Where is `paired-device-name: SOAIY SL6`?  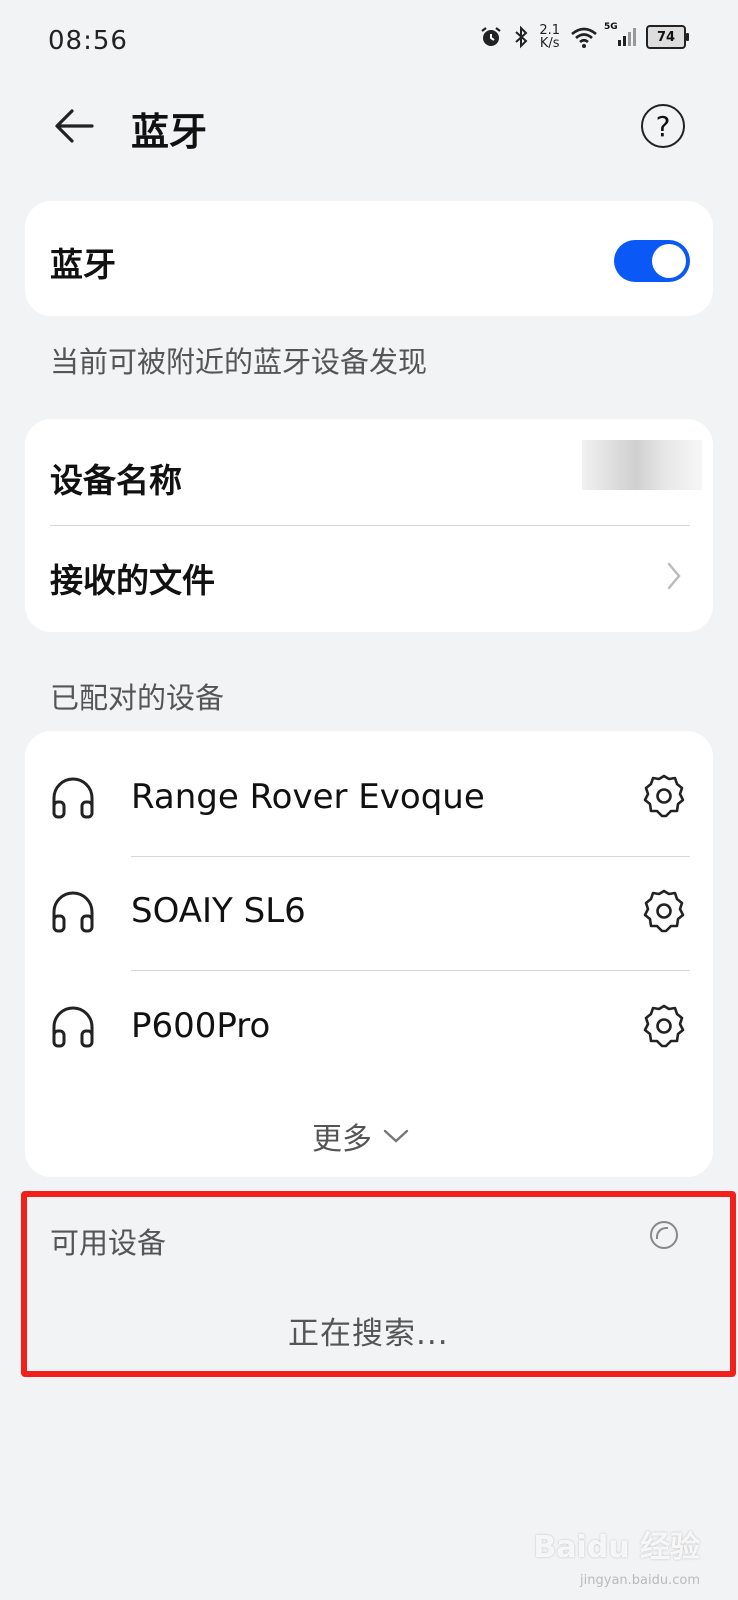 paired-device-name: SOAIY SL6 is located at coordinates (218, 911).